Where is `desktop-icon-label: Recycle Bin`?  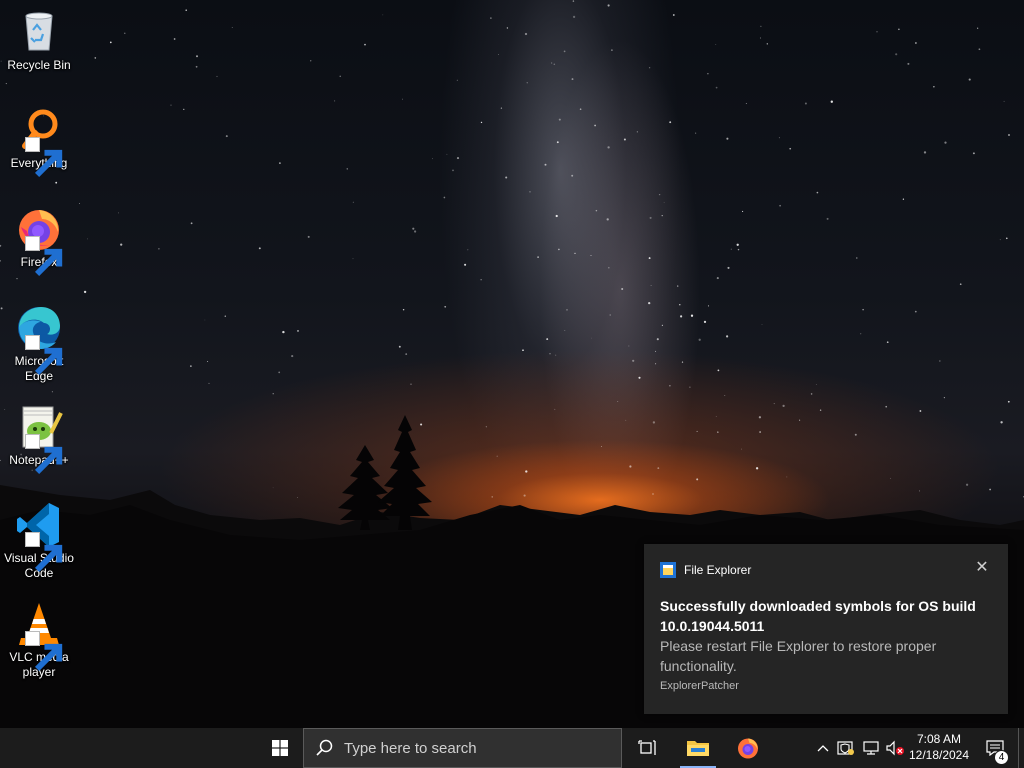
desktop-icon-label: Recycle Bin is located at coordinates (39, 65).